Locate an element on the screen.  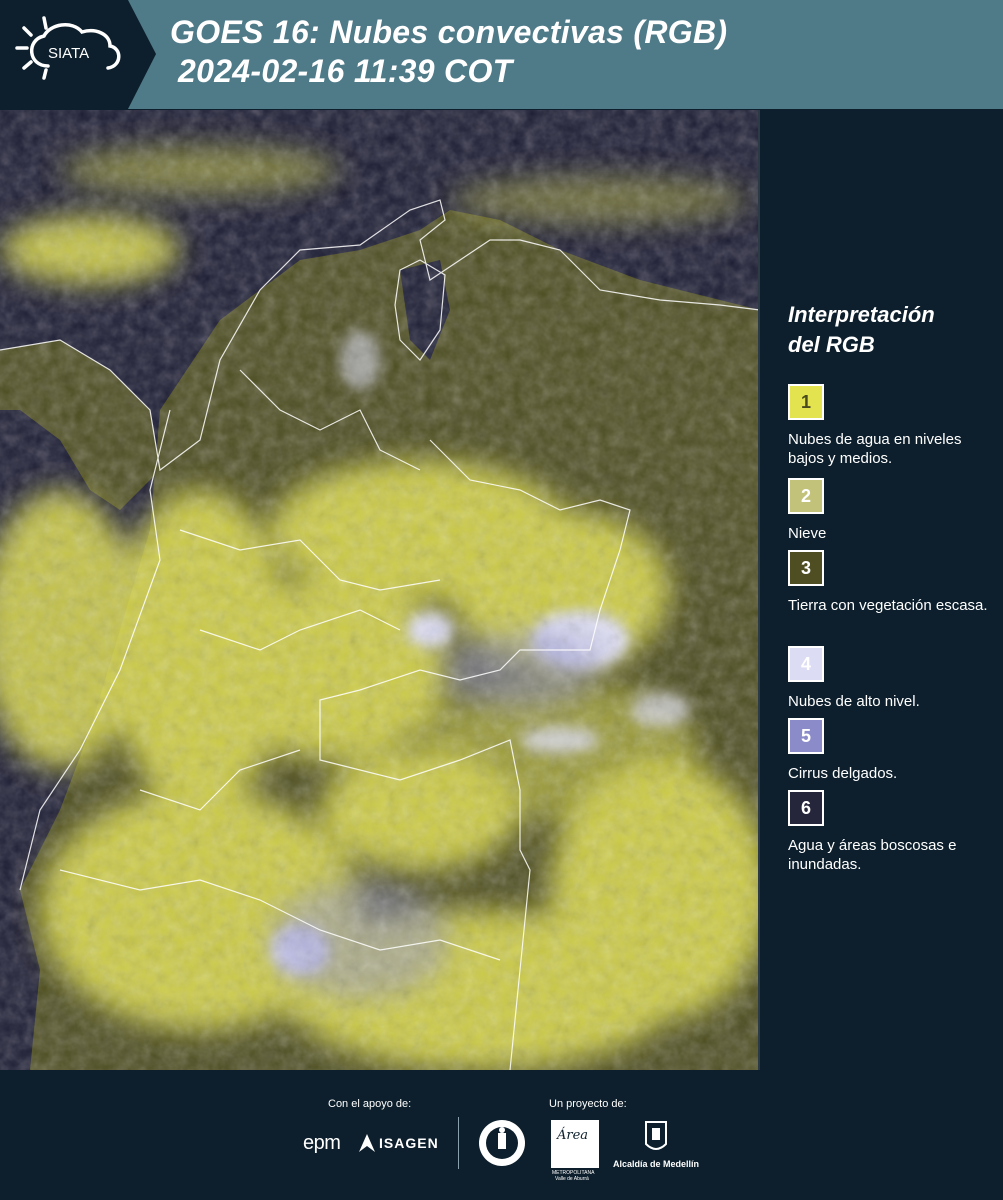
legend-swatch-5: 5 is located at coordinates (806, 736).